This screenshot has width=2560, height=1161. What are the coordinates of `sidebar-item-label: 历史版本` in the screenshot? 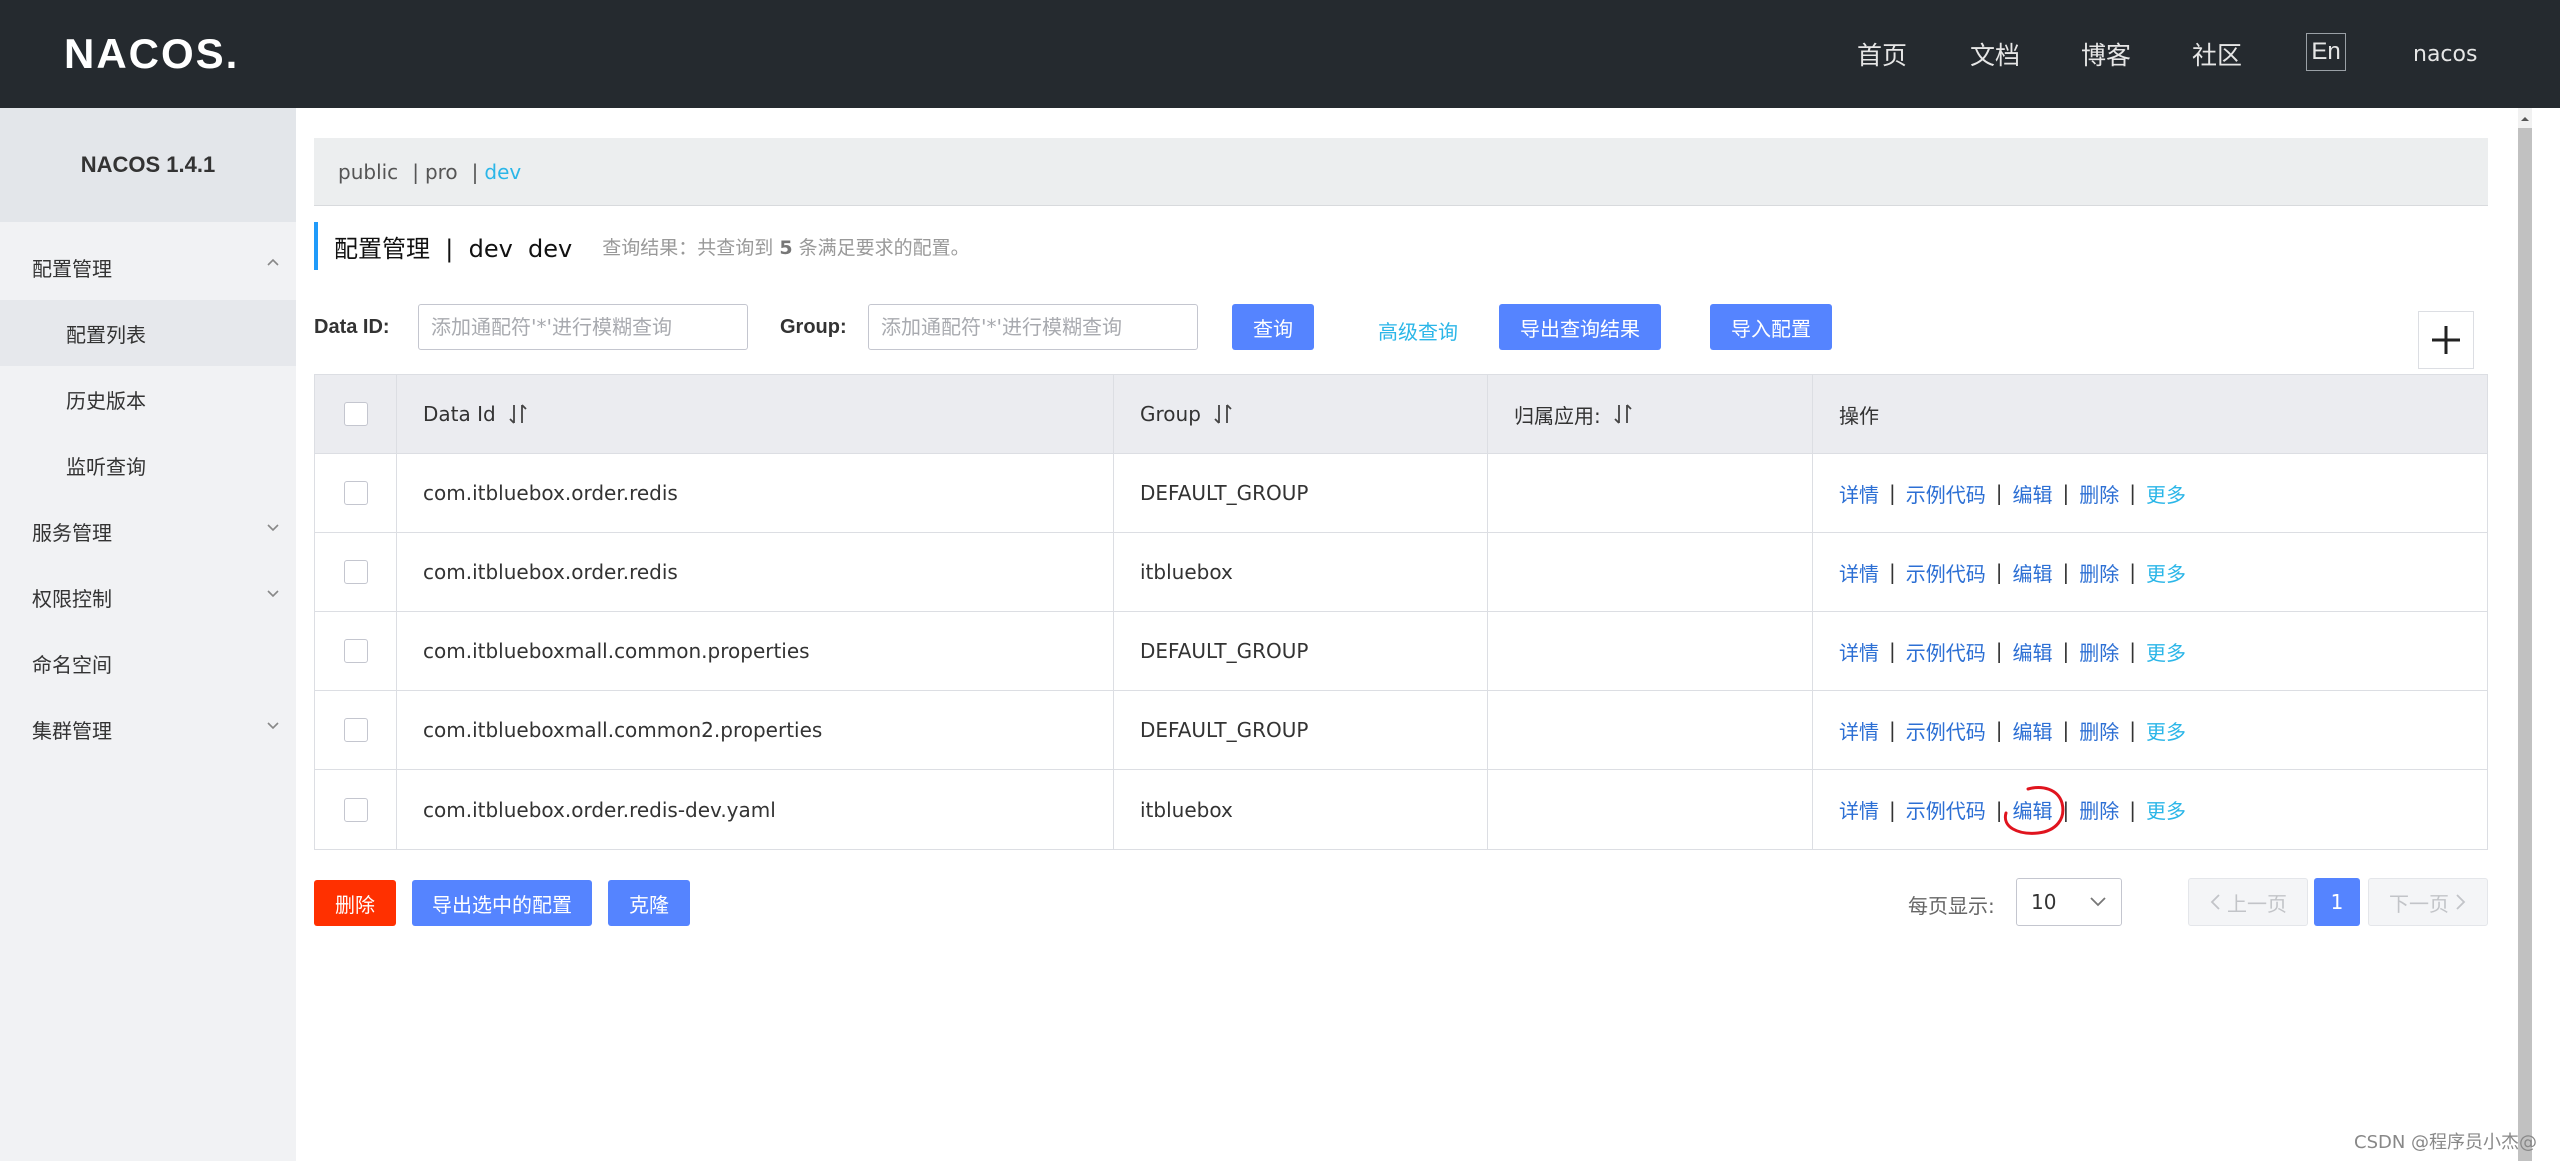 It's located at (106, 400).